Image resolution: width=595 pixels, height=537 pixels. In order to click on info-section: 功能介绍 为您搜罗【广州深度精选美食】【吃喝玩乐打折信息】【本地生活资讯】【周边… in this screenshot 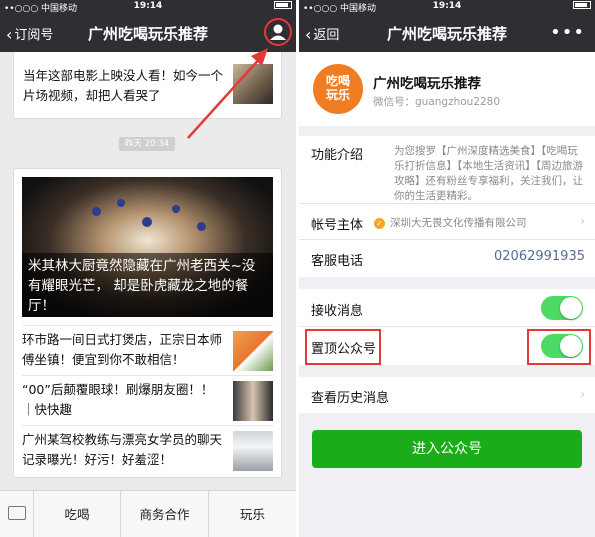, I will do `click(447, 206)`.